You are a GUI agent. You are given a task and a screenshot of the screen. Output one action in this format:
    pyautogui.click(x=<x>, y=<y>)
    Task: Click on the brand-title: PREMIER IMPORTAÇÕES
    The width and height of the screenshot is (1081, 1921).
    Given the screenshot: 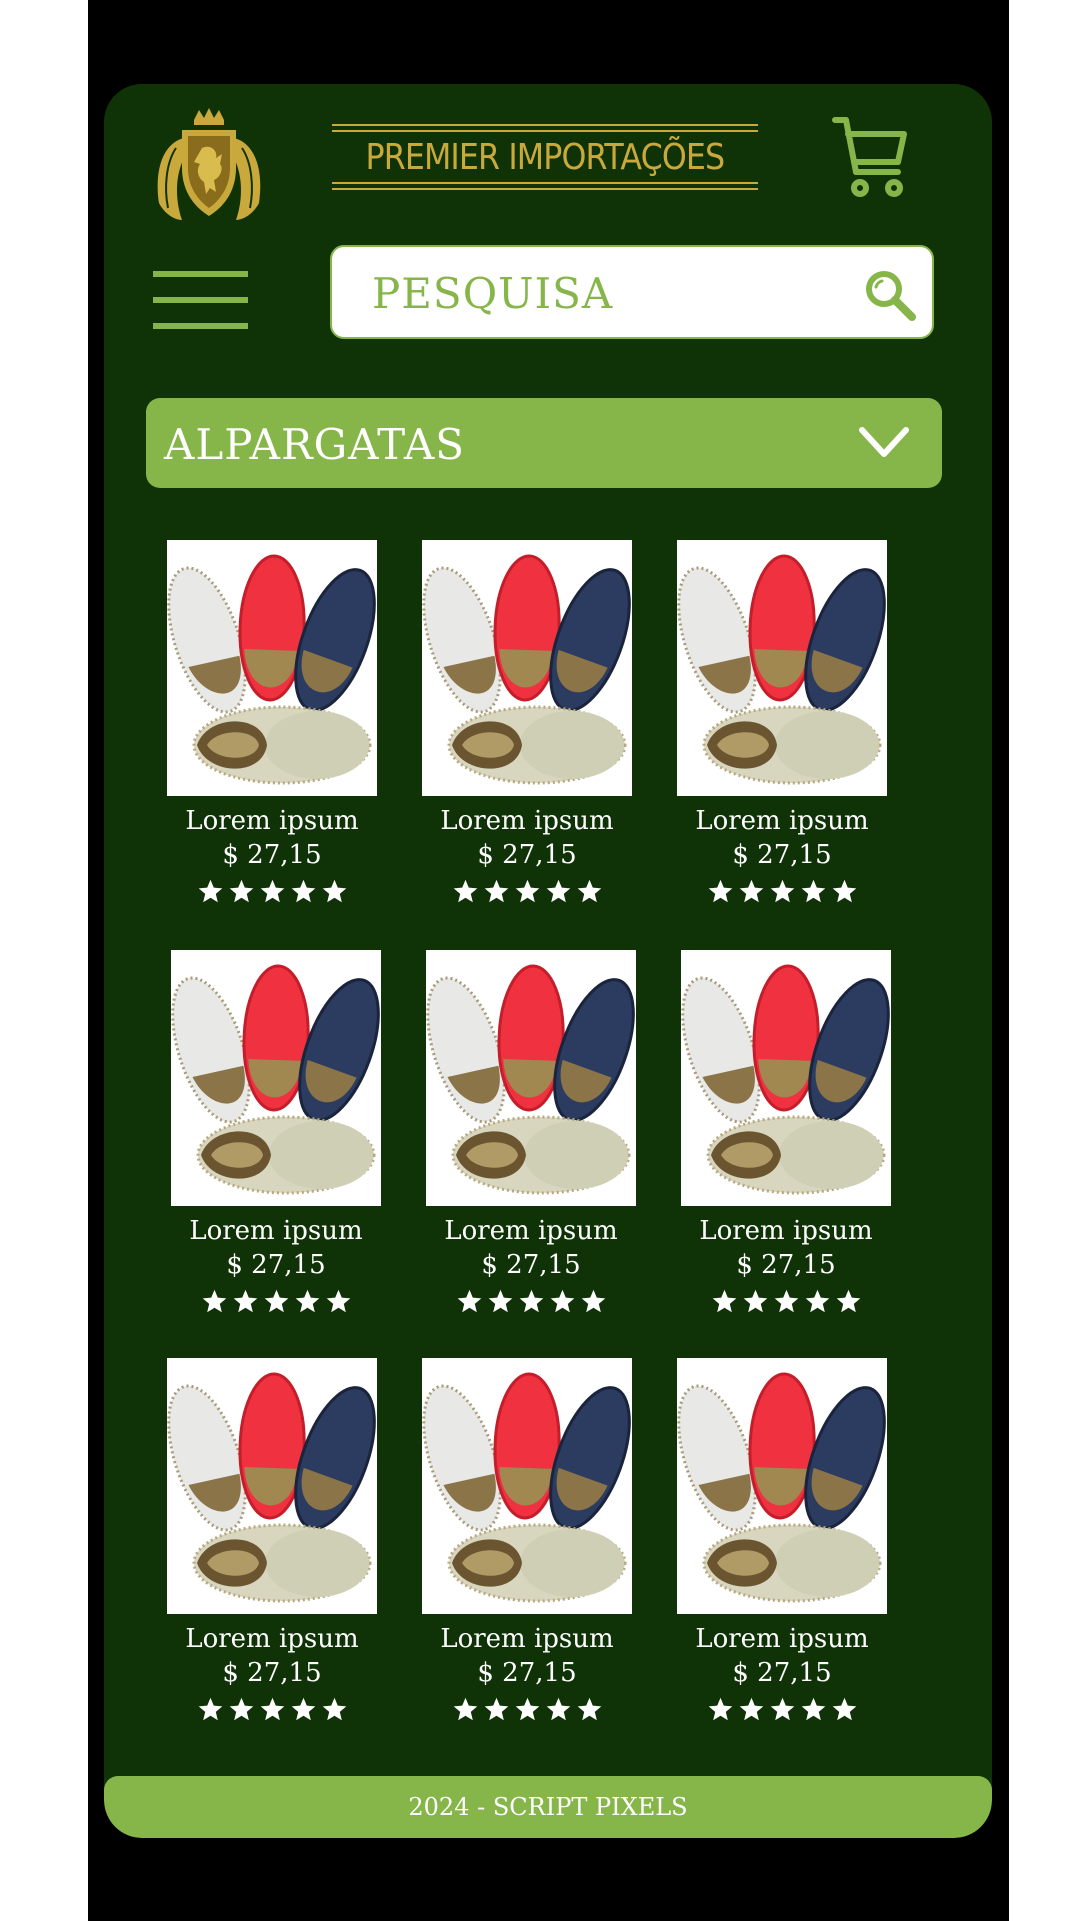 What is the action you would take?
    pyautogui.click(x=545, y=157)
    